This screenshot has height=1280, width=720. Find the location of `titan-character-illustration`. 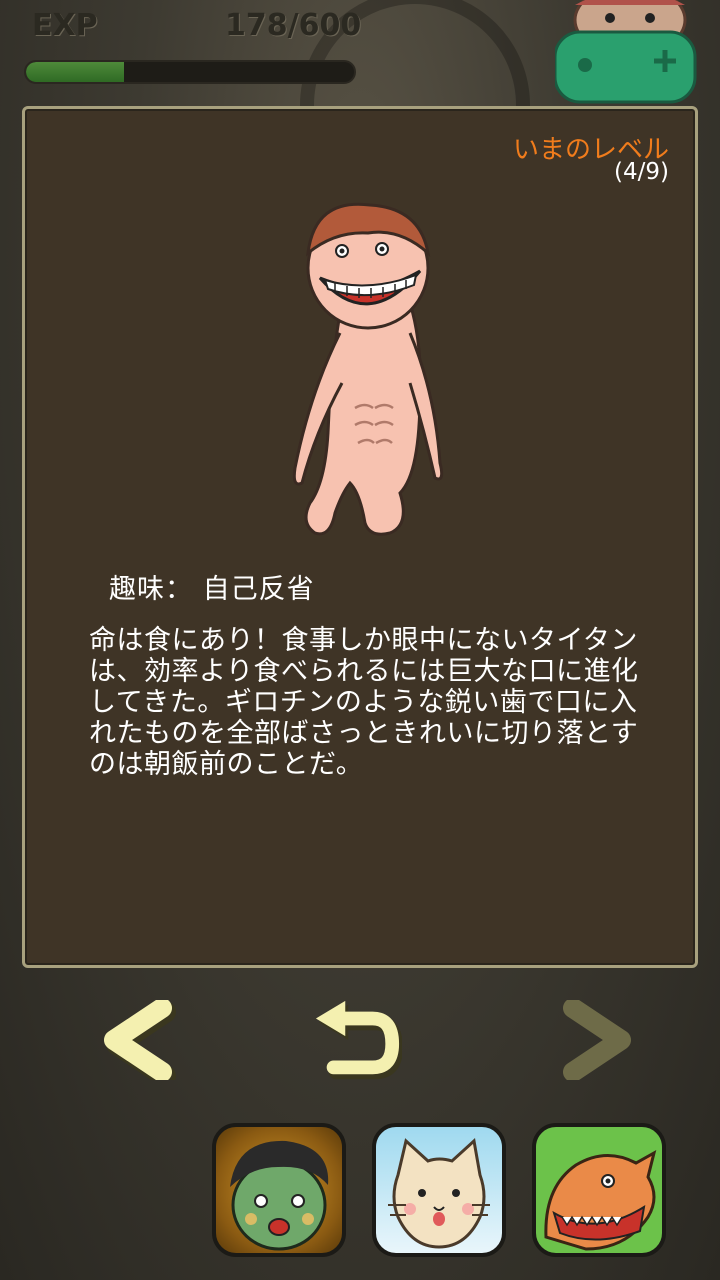

titan-character-illustration is located at coordinates (368, 369).